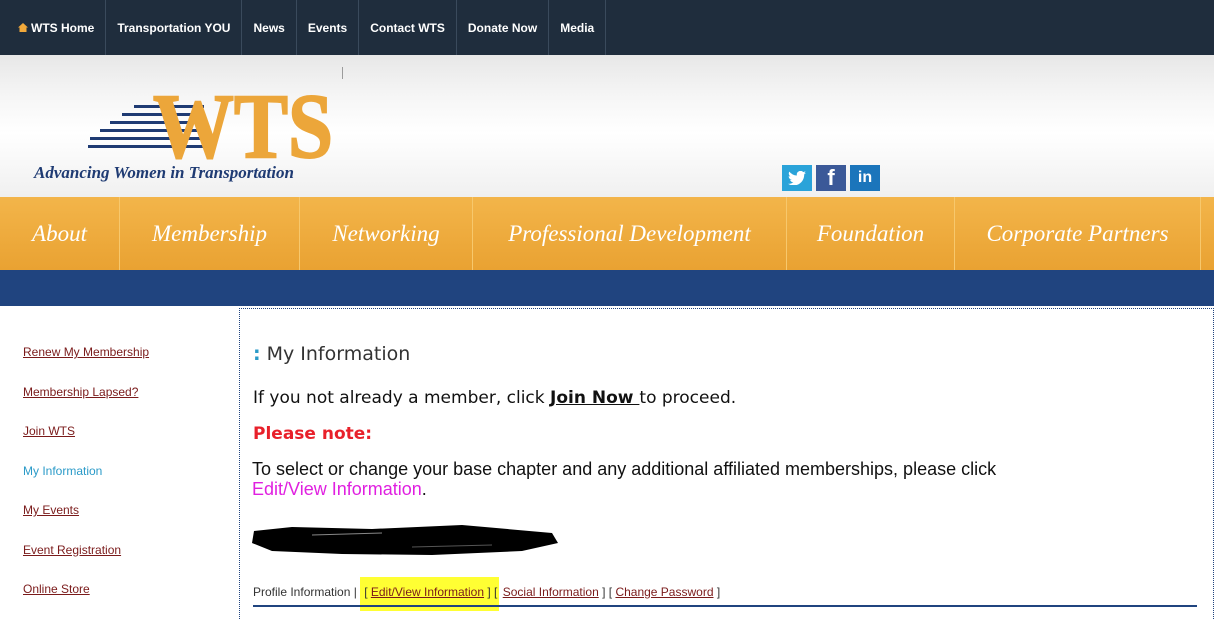 This screenshot has width=1214, height=619. I want to click on blue-band, so click(607, 288).